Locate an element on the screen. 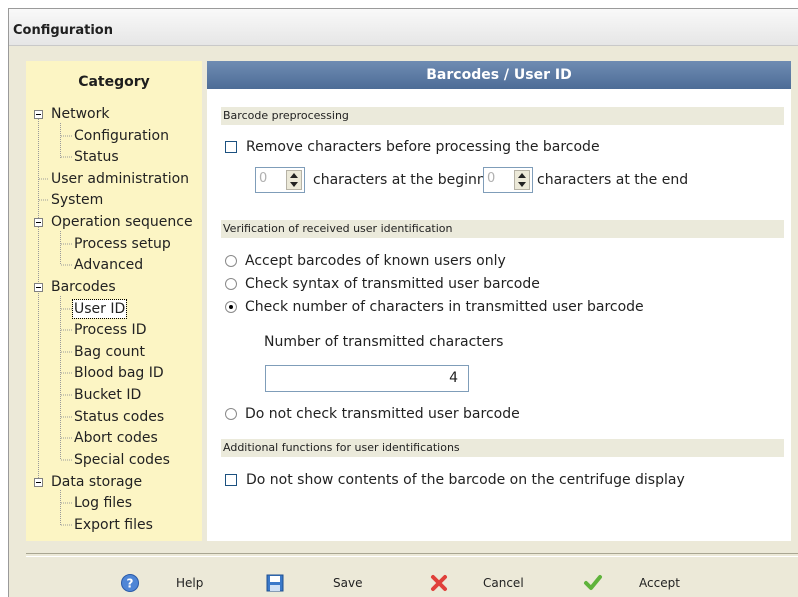 The width and height of the screenshot is (798, 597). help-button: ? Help is located at coordinates (165, 583).